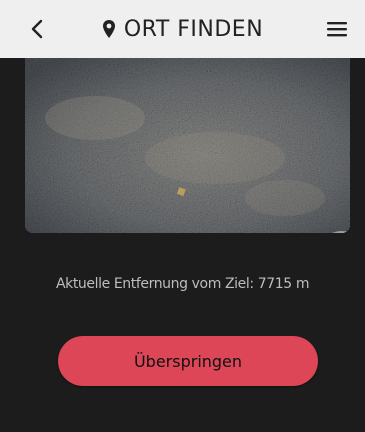 This screenshot has width=365, height=432. What do you see at coordinates (188, 361) in the screenshot?
I see `skip-button: Überspringen` at bounding box center [188, 361].